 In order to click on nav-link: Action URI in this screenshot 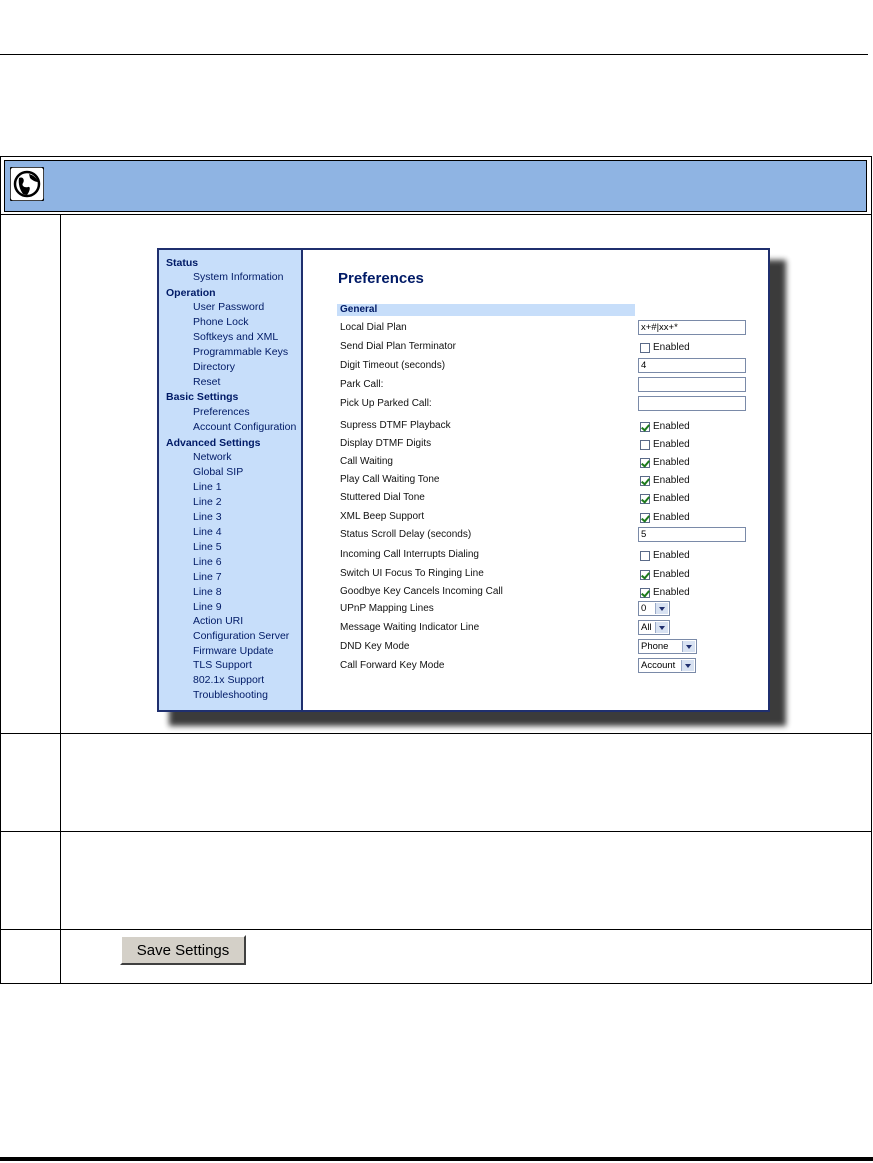, I will do `click(218, 621)`.